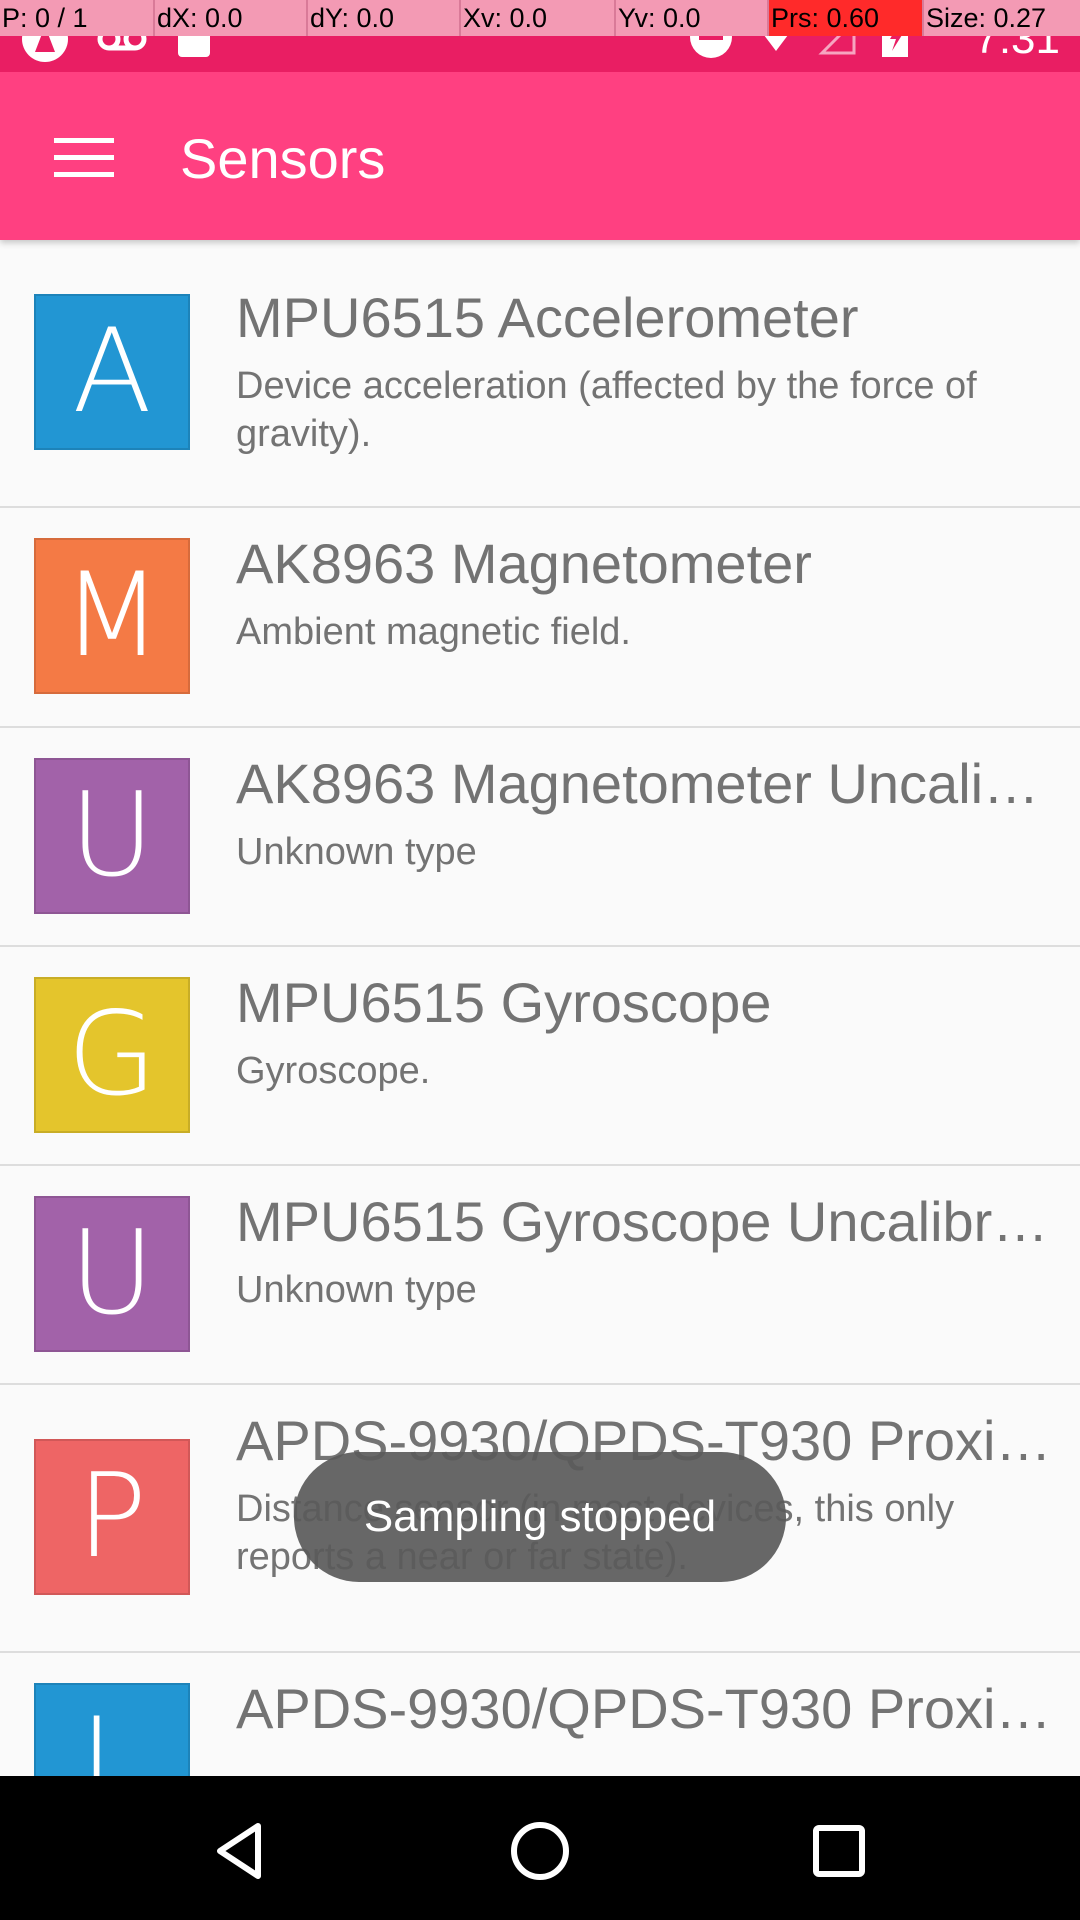  Describe the element at coordinates (653, 1708) in the screenshot. I see `sensor-name: APDS-9930/QPDS-T930 Proximity` at that location.